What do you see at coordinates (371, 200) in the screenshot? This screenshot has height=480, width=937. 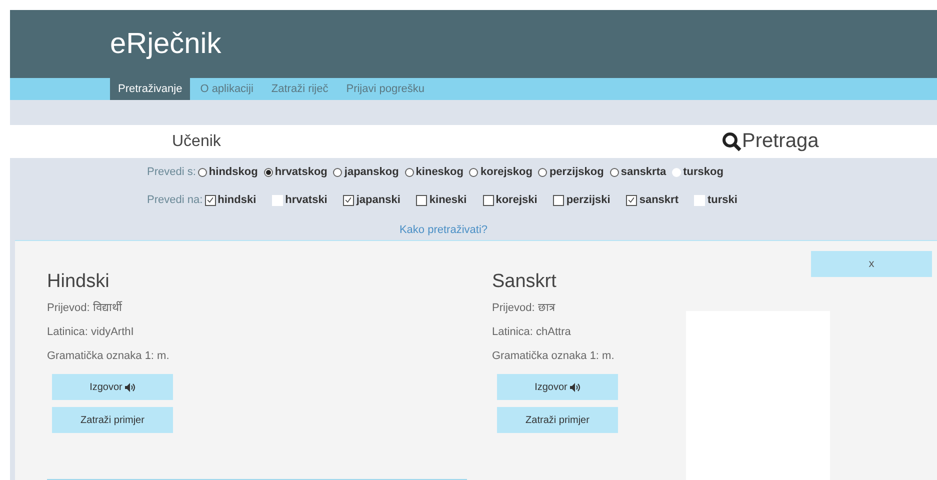 I see `checkbox-option: japanski` at bounding box center [371, 200].